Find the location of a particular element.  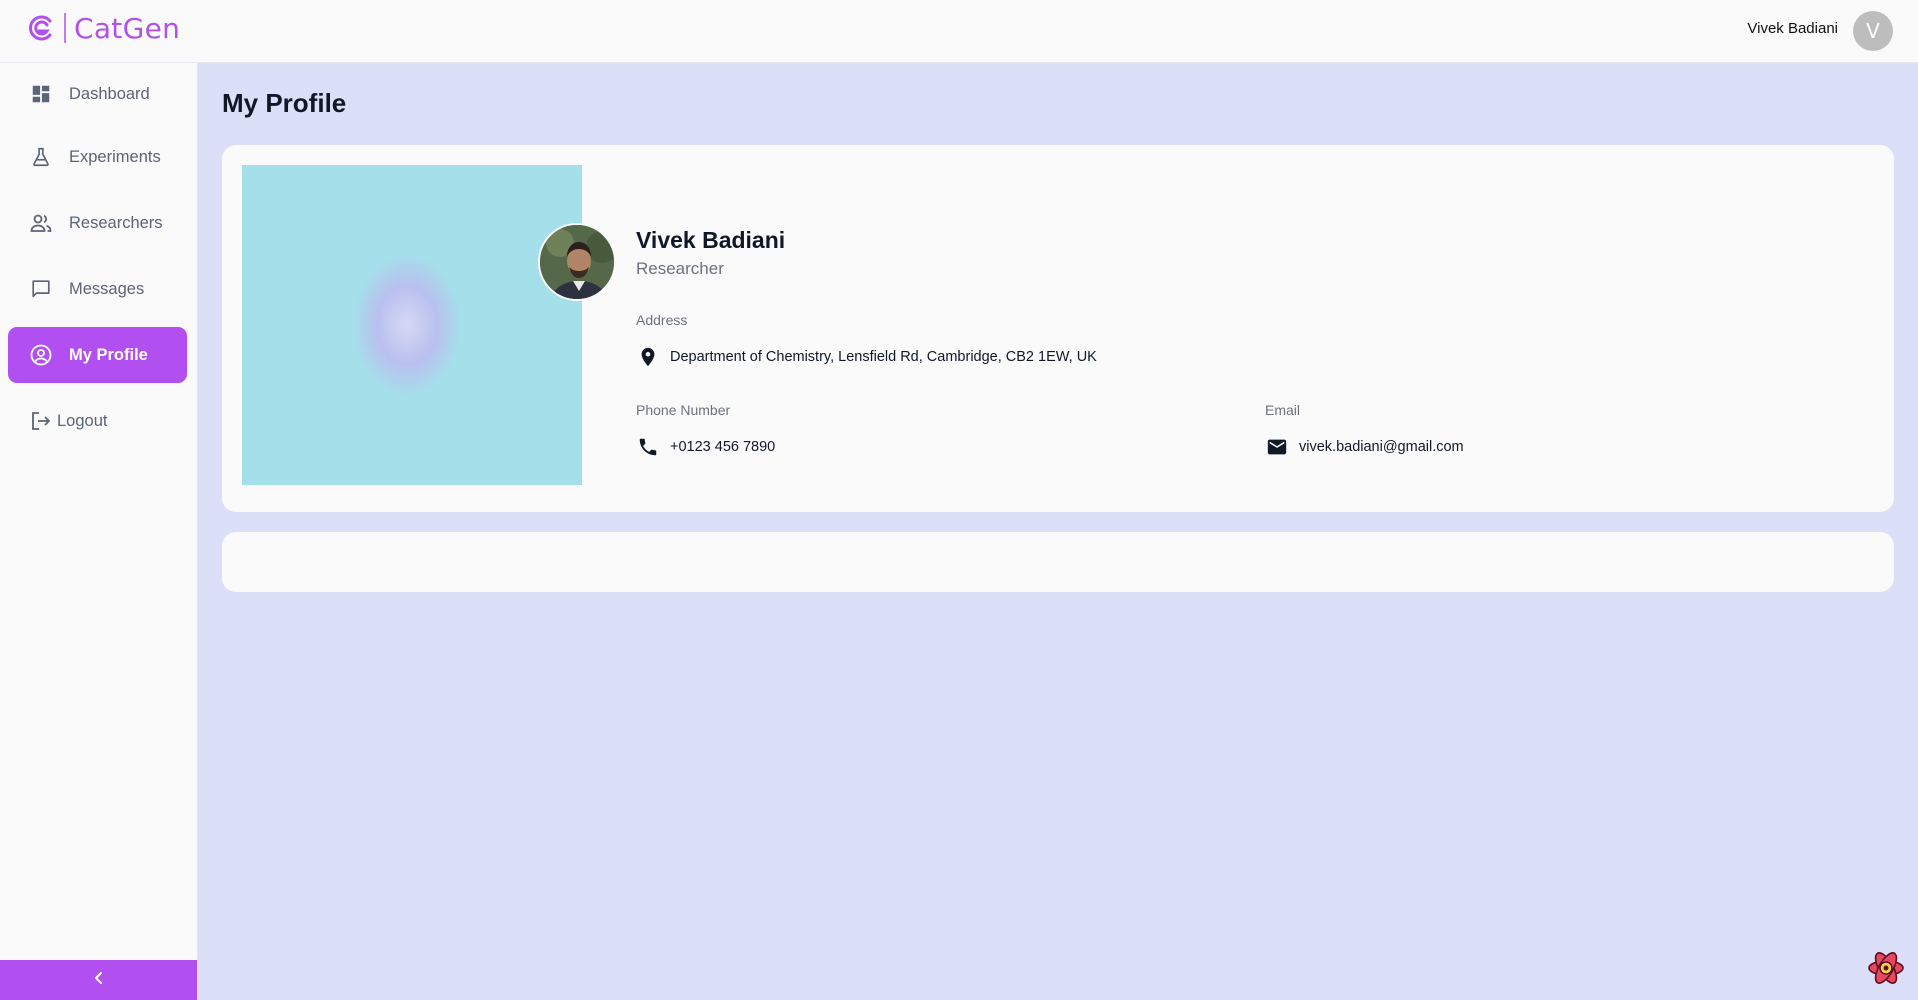

email-value: vivek.badiani@gmail.com is located at coordinates (1364, 447).